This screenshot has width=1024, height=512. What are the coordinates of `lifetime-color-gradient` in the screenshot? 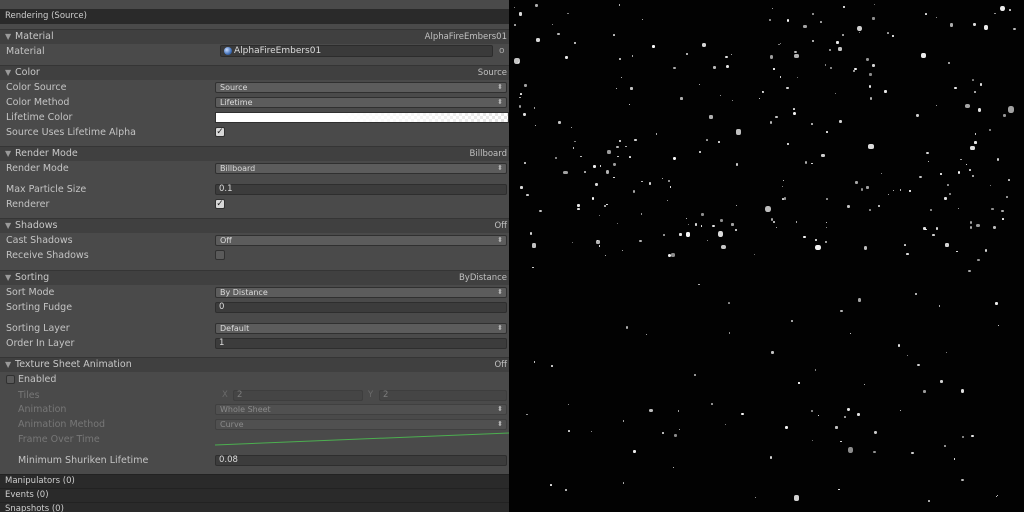 It's located at (362, 117).